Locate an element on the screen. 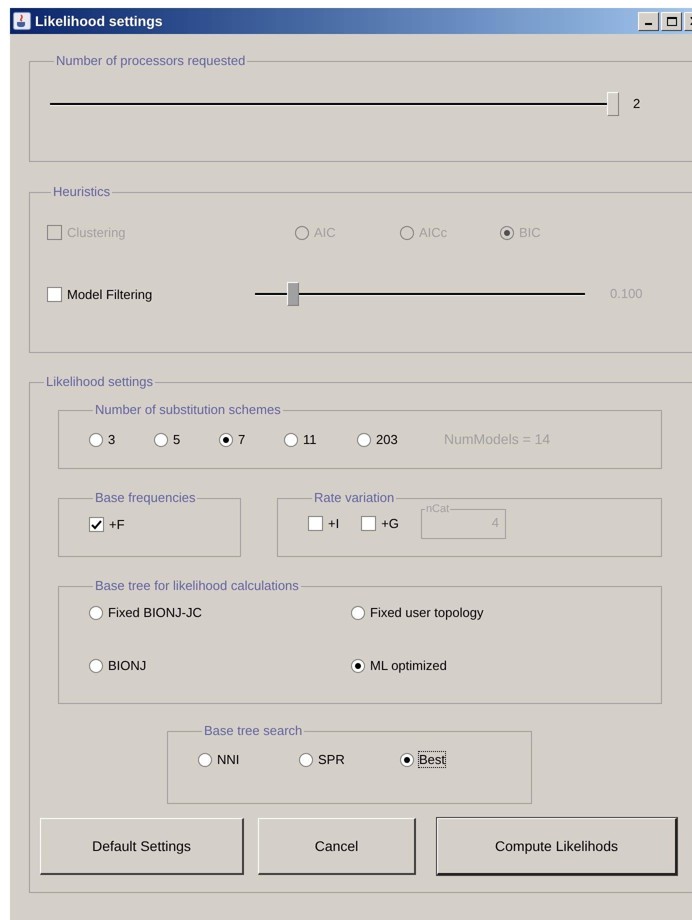  radio-label: 7 is located at coordinates (242, 439).